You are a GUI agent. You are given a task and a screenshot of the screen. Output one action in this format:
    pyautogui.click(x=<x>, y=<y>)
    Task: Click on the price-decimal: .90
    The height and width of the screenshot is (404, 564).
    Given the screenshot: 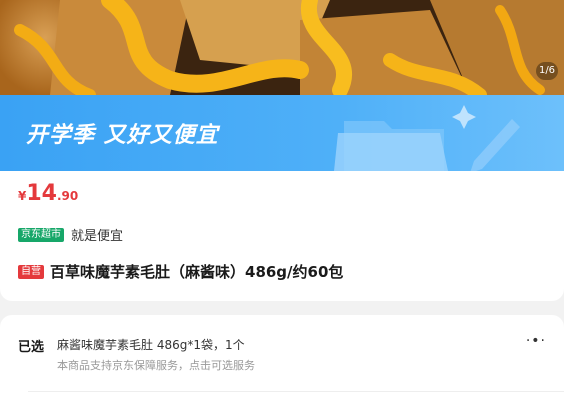 What is the action you would take?
    pyautogui.click(x=67, y=196)
    